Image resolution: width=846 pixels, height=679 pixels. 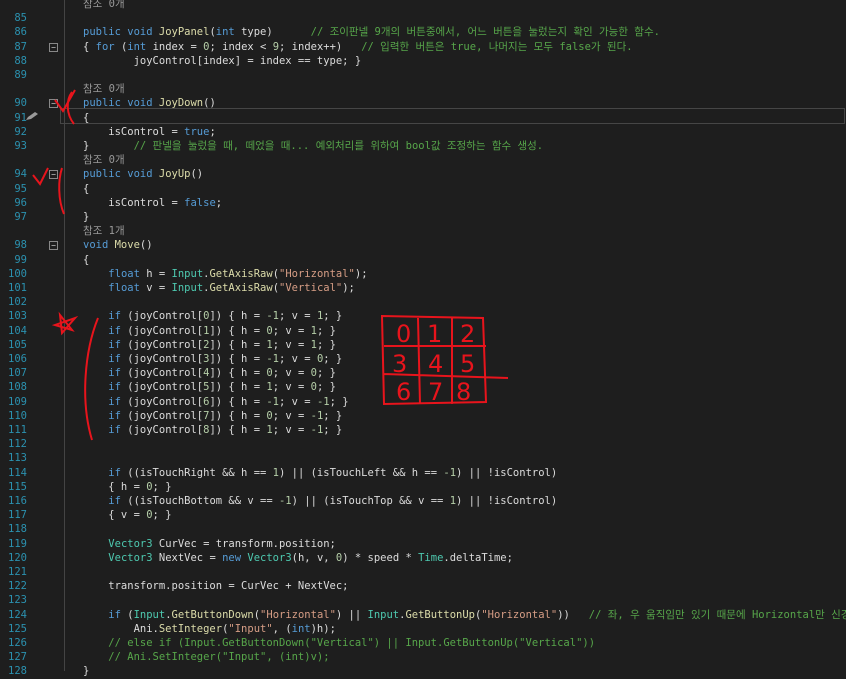 I want to click on grid-digit: 6, so click(x=403, y=392).